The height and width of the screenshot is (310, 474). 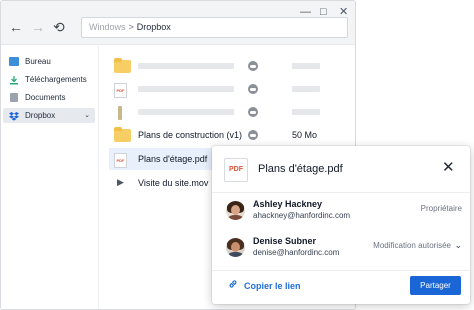 What do you see at coordinates (45, 97) in the screenshot?
I see `sidebar-item-label: Documents` at bounding box center [45, 97].